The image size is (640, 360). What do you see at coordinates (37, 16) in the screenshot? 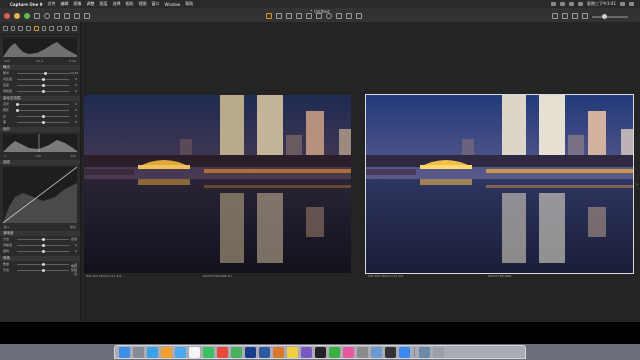
I see `import-icon` at bounding box center [37, 16].